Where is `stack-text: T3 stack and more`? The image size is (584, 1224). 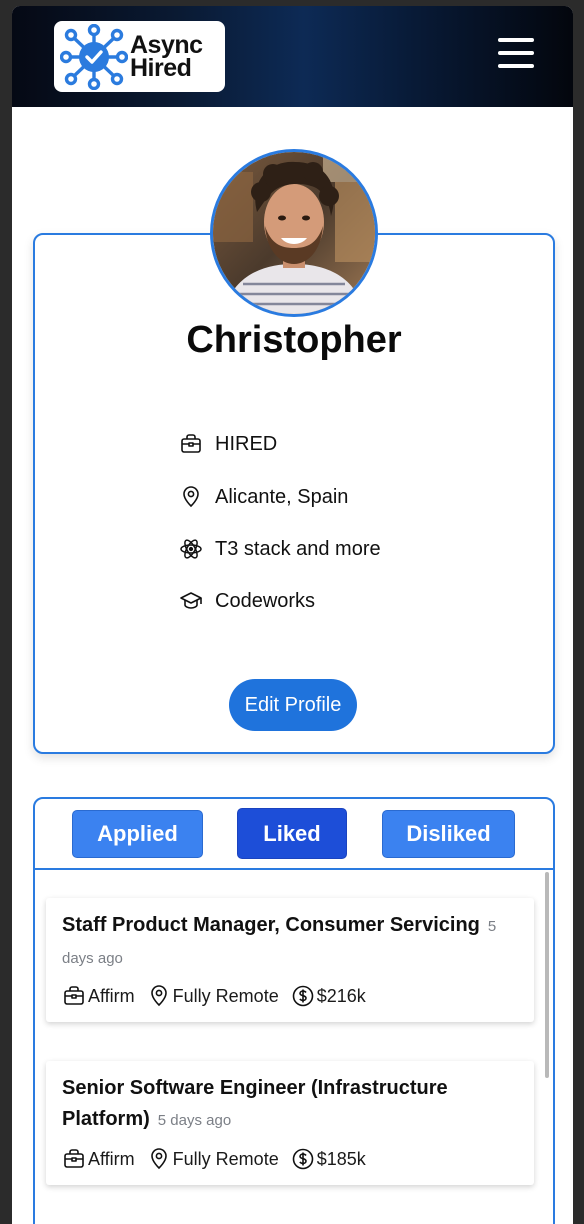
stack-text: T3 stack and more is located at coordinates (298, 548).